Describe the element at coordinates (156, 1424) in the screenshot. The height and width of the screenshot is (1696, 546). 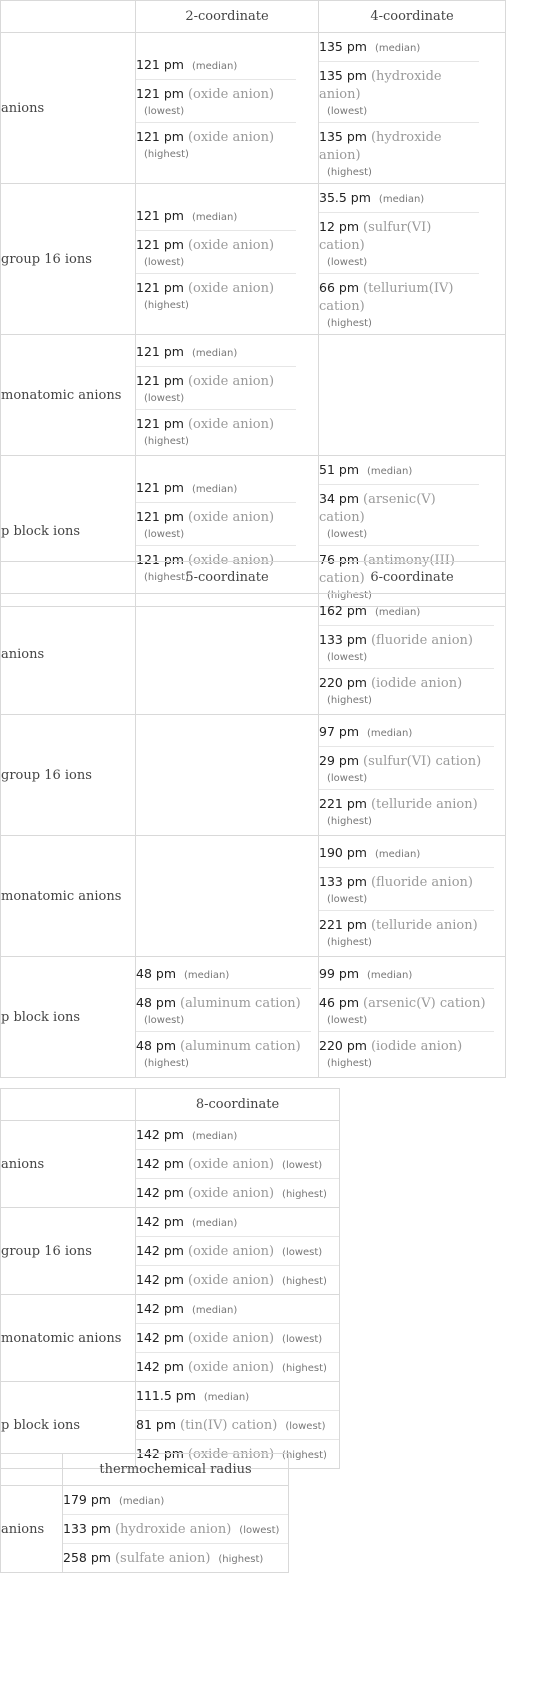
I see `radius-value: 81 pm` at that location.